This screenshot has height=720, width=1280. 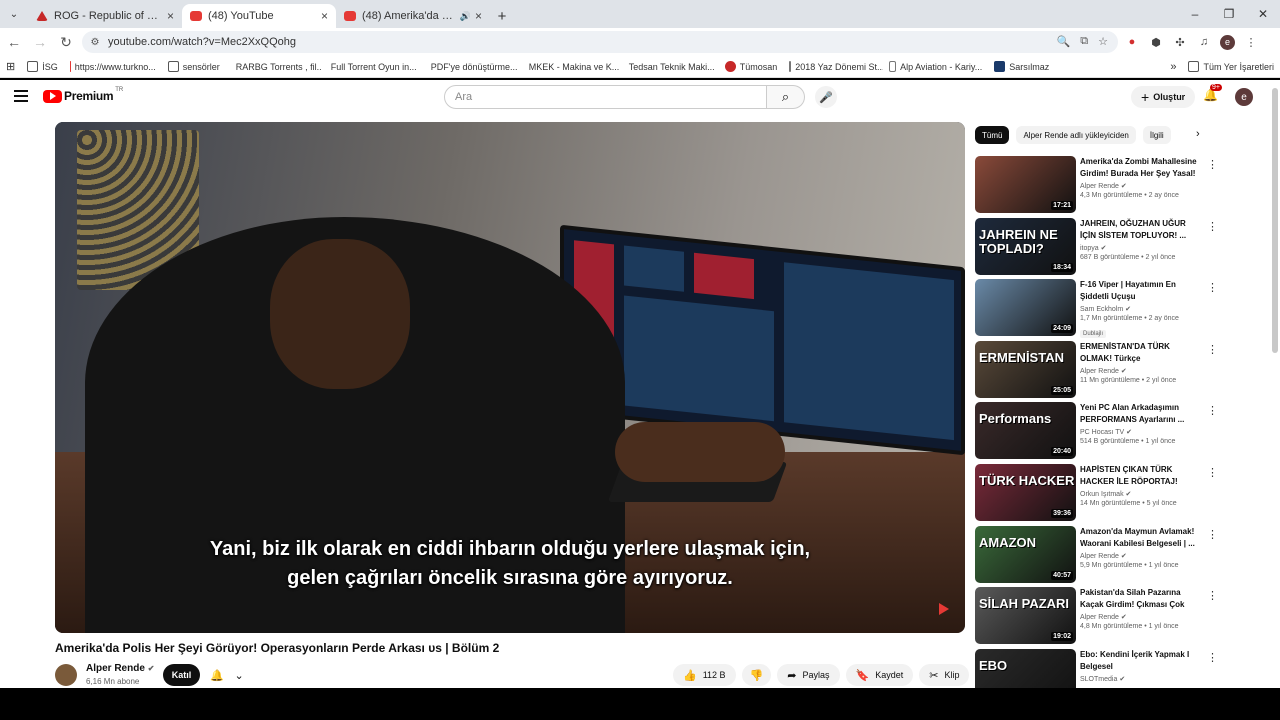 I want to click on recommended-title: F-16 Viper | Hayatımın En Şiddetli Uçuşu, so click(x=1141, y=291).